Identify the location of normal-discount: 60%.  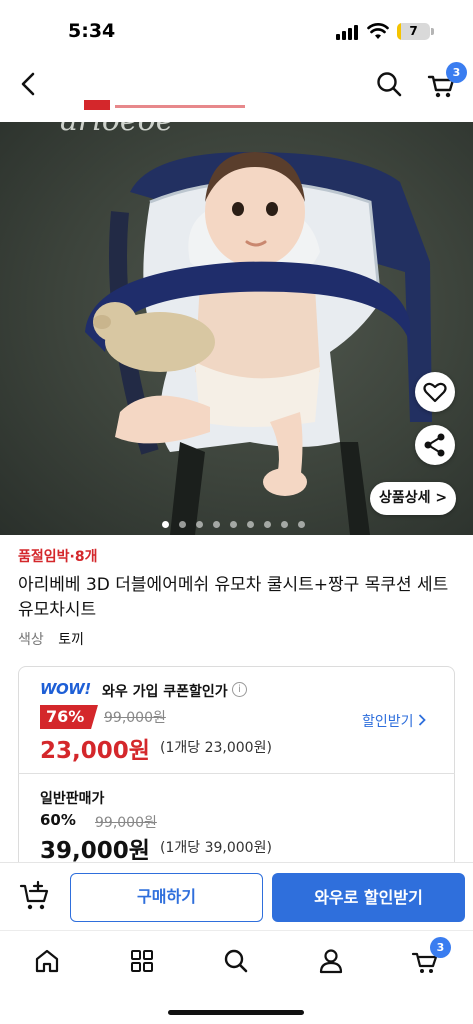
(58, 820).